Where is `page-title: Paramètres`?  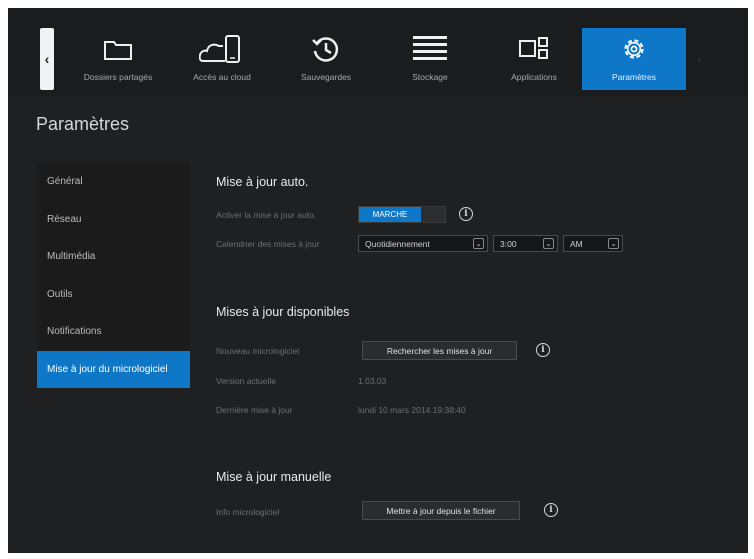
page-title: Paramètres is located at coordinates (83, 124).